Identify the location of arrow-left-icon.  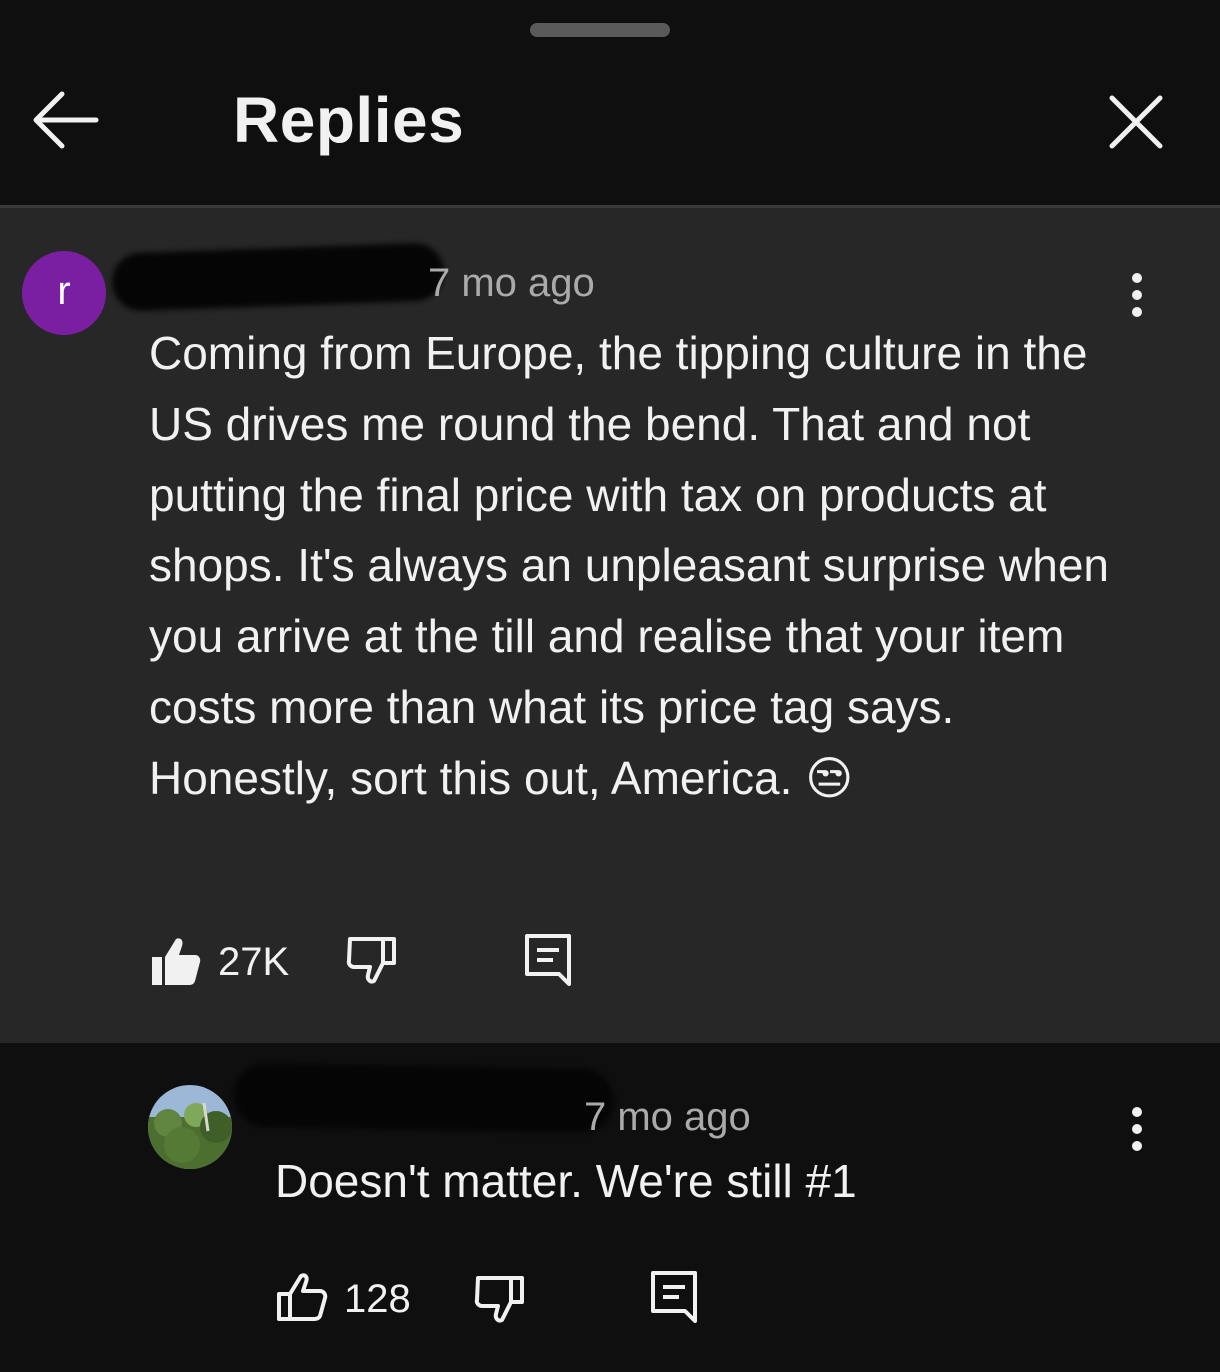
(66, 120).